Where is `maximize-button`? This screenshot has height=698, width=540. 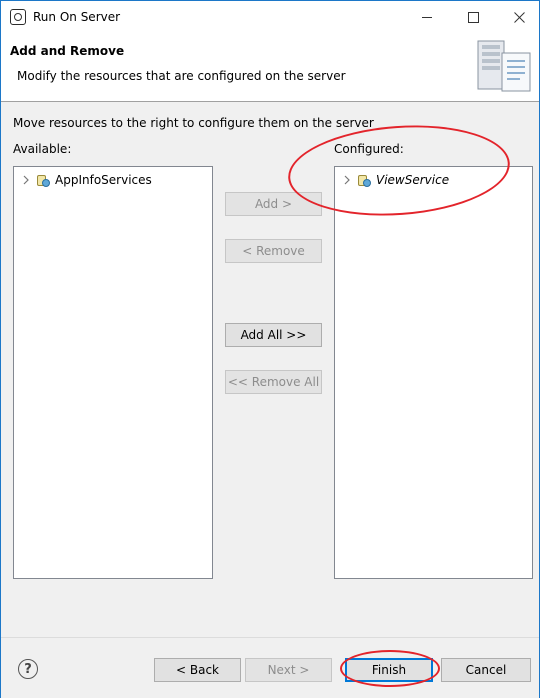 maximize-button is located at coordinates (473, 17).